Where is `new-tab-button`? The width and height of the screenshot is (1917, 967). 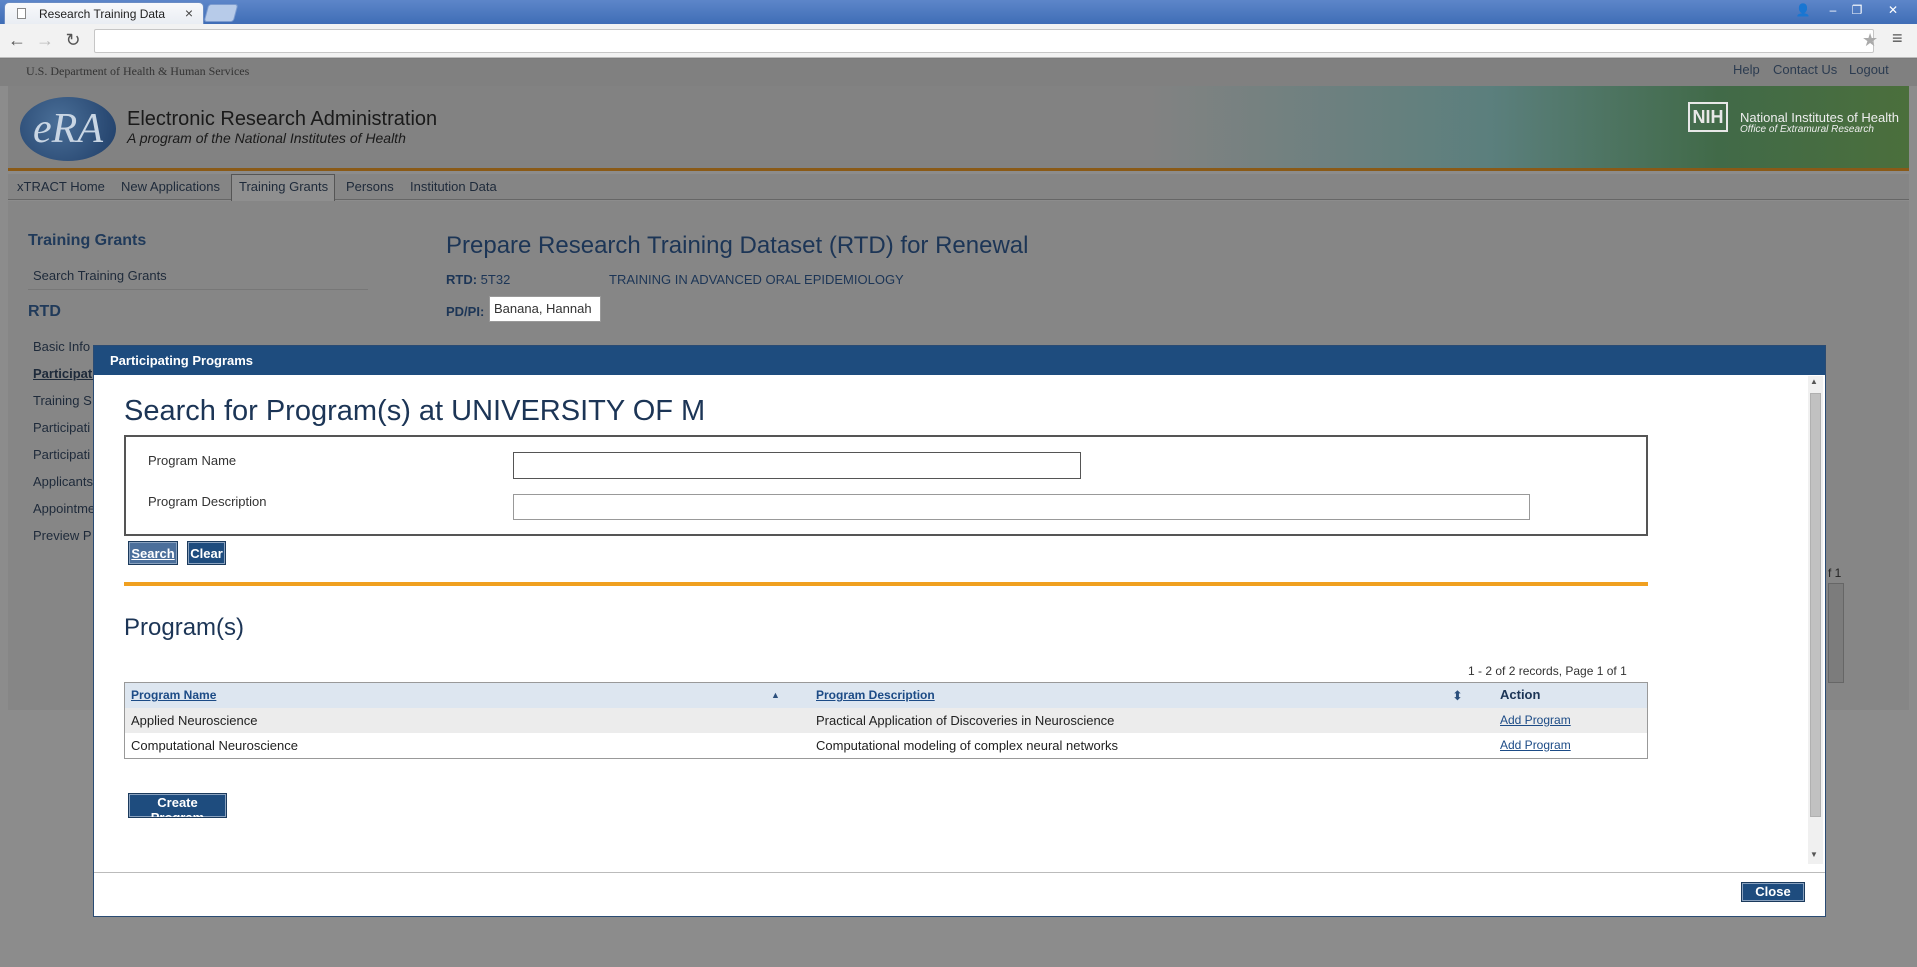
new-tab-button is located at coordinates (221, 13).